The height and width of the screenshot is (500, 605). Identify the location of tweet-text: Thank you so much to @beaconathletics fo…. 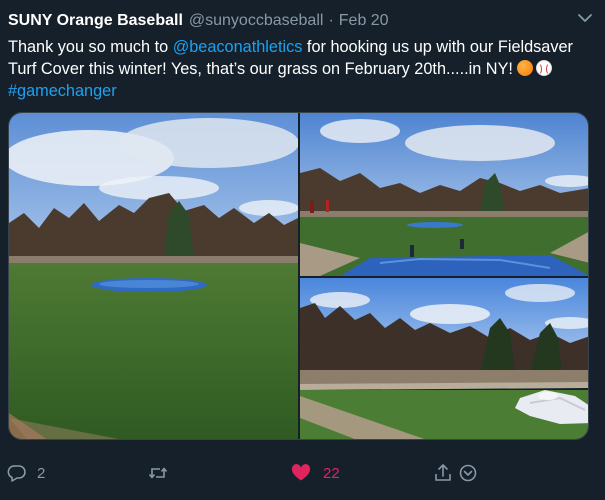
(298, 69).